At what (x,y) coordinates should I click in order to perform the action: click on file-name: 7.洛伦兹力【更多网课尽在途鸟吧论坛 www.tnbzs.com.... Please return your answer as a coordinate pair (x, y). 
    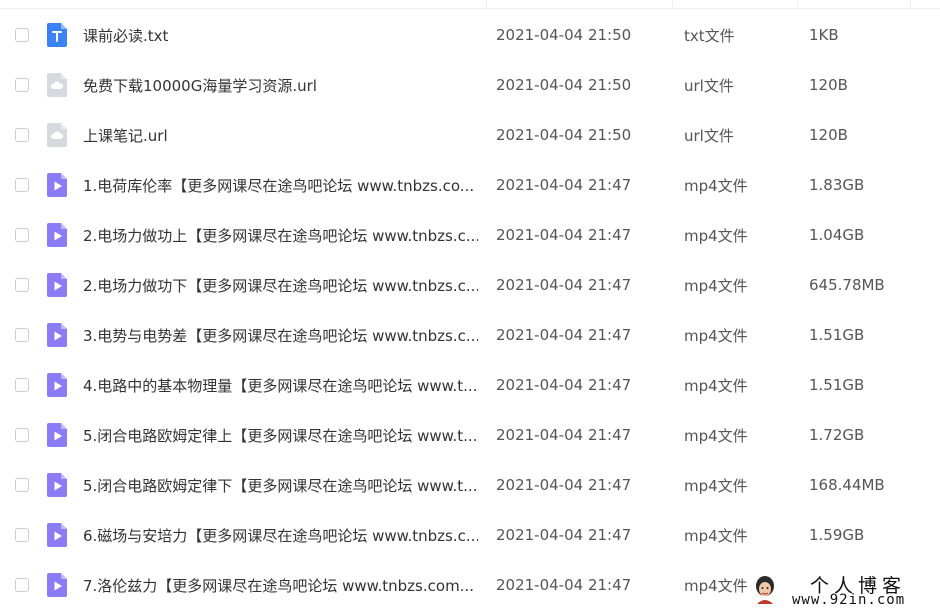
    Looking at the image, I should click on (280, 585).